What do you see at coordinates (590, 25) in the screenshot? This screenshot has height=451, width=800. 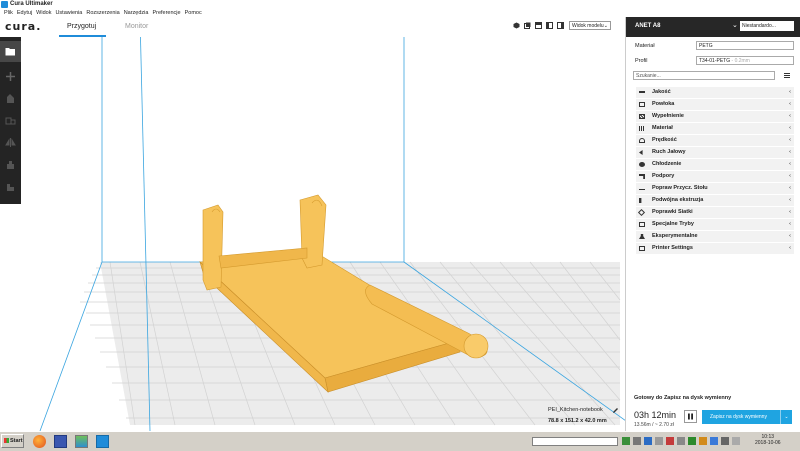 I see `view-type-select: Widok modelu ⌄` at bounding box center [590, 25].